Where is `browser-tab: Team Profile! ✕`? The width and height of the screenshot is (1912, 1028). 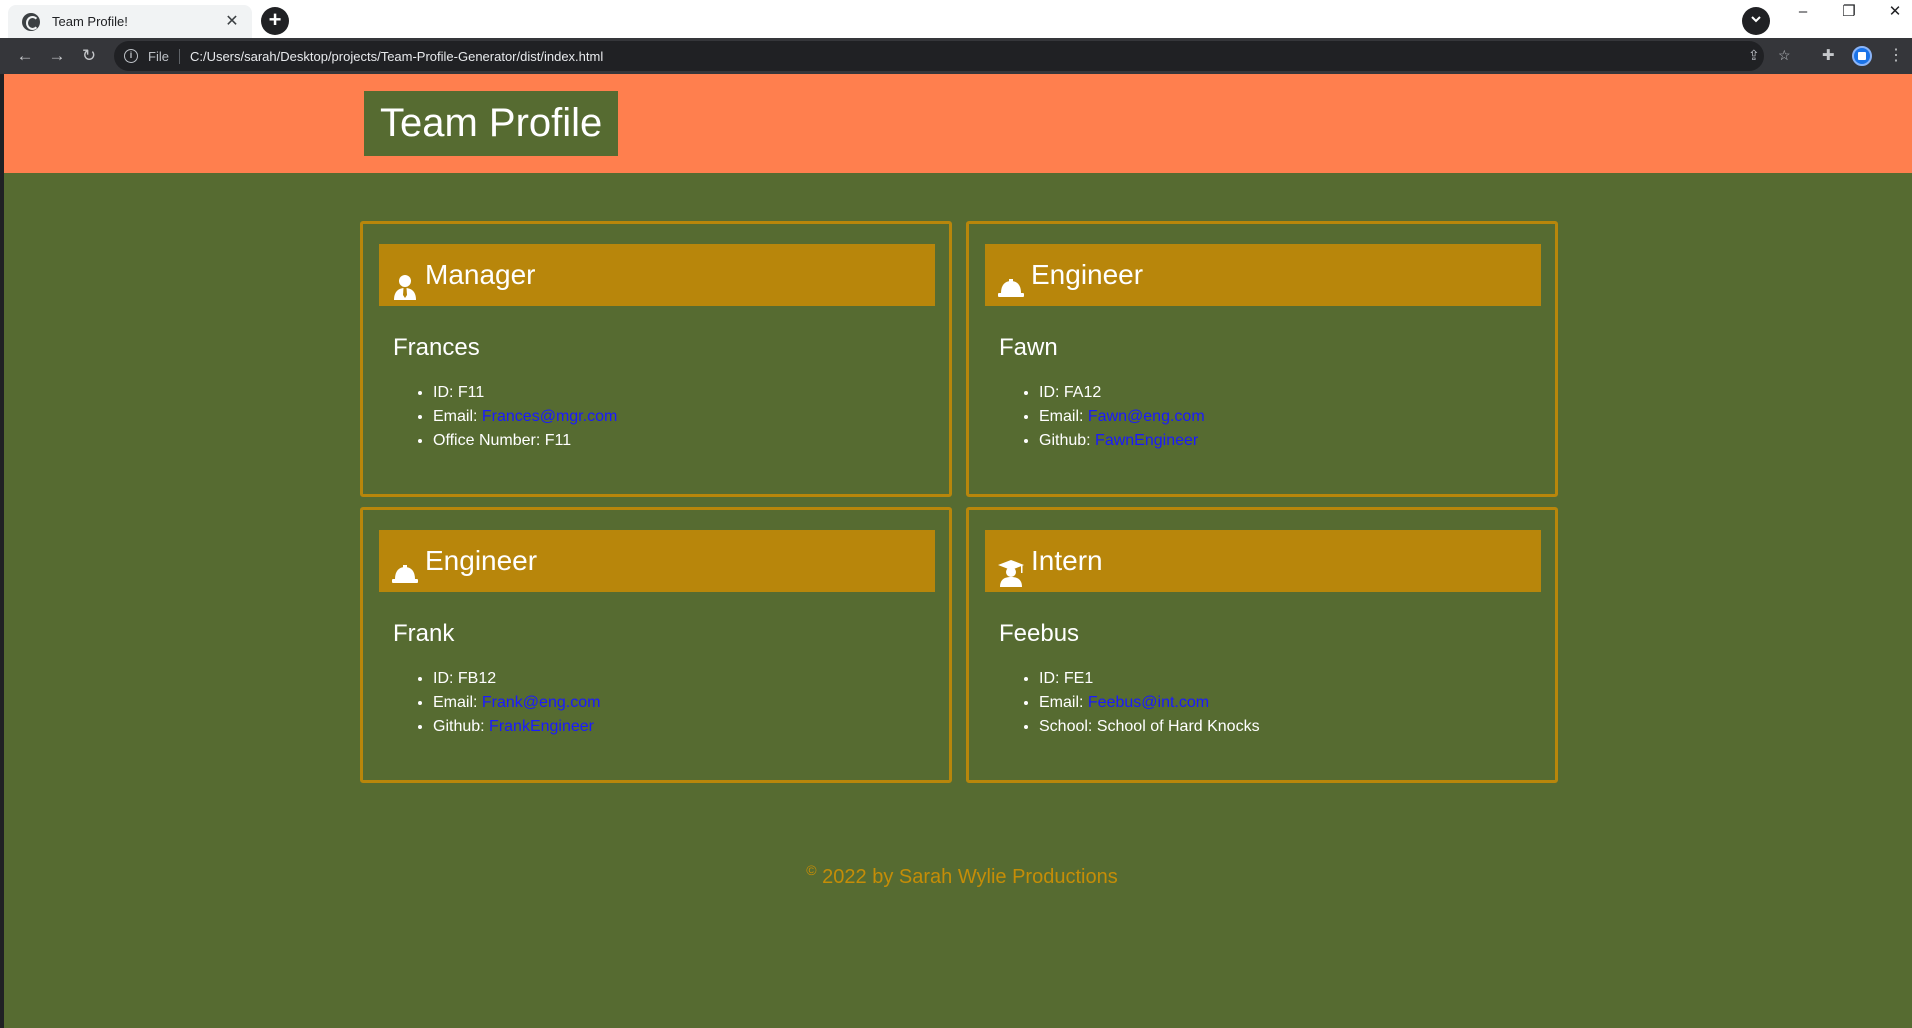
browser-tab: Team Profile! ✕ is located at coordinates (130, 21).